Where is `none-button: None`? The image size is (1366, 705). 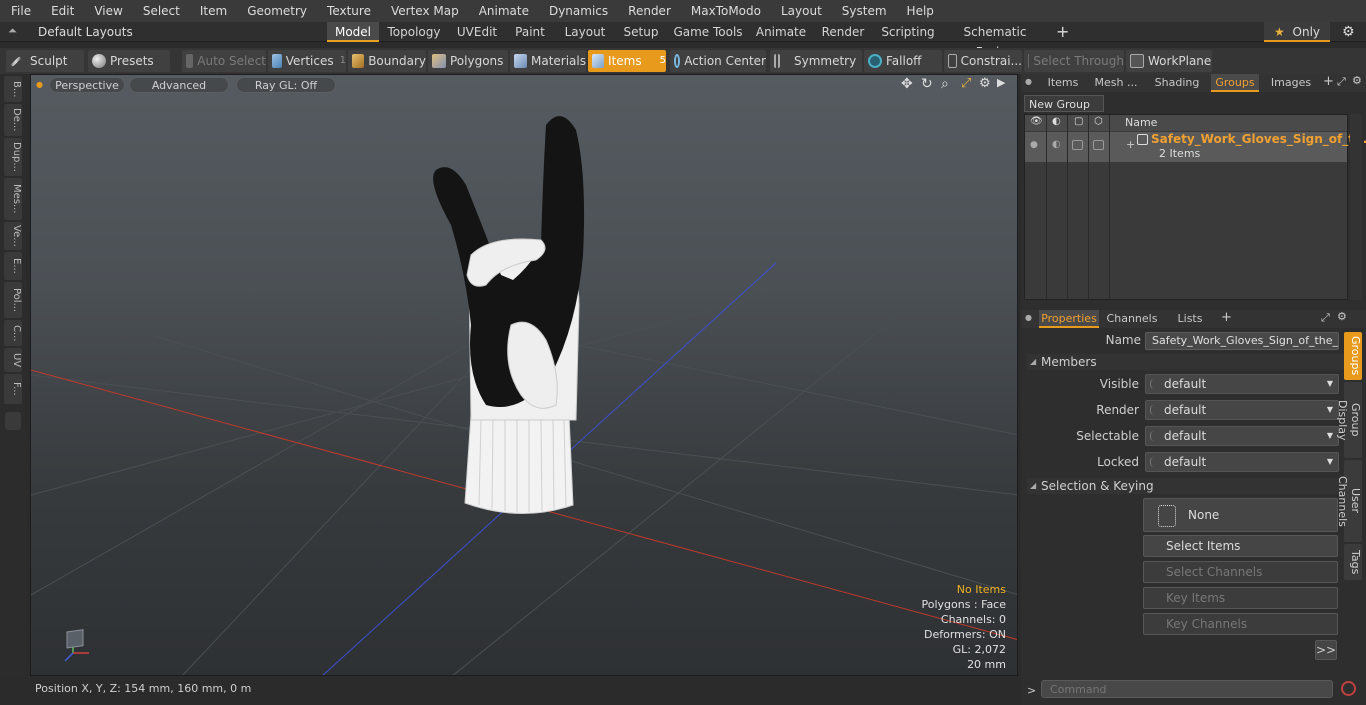
none-button: None is located at coordinates (1240, 515).